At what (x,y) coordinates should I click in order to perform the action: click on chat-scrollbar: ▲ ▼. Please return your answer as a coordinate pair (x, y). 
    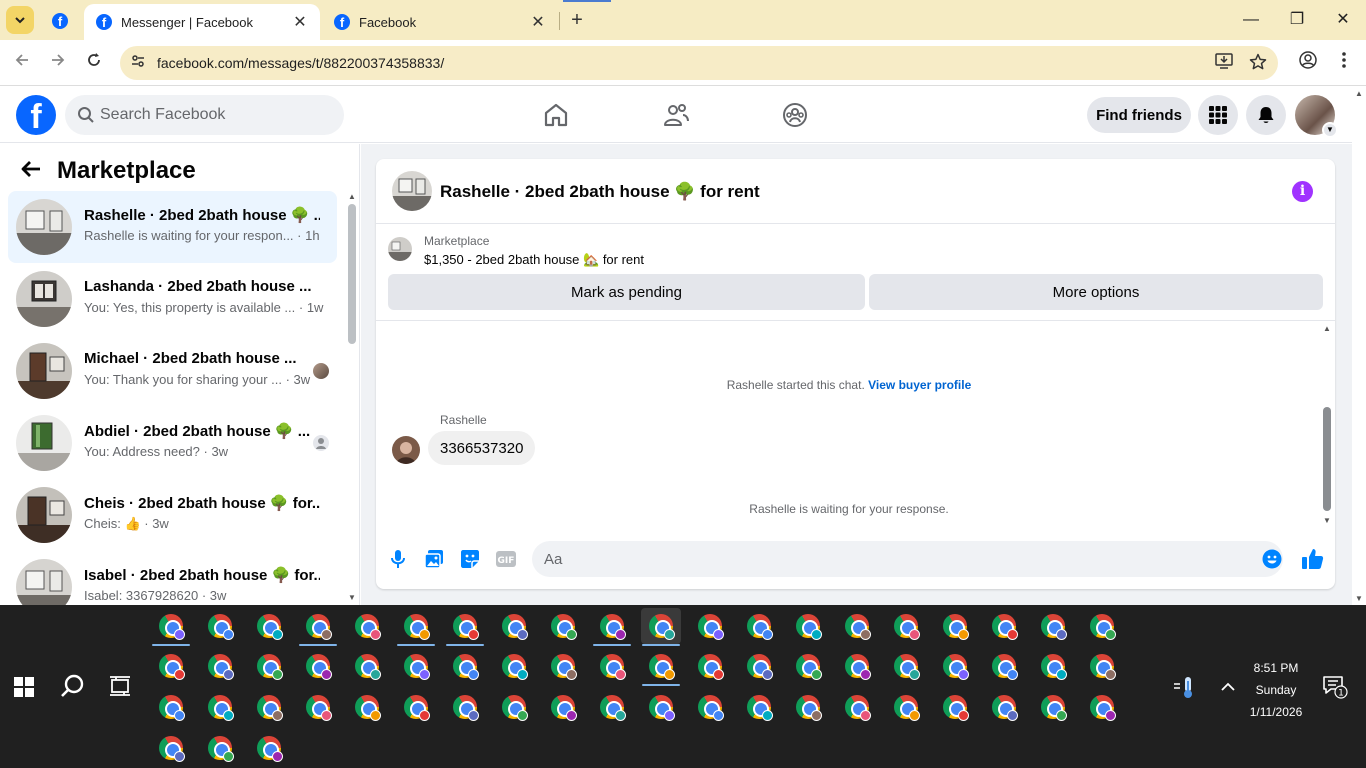
    Looking at the image, I should click on (1327, 423).